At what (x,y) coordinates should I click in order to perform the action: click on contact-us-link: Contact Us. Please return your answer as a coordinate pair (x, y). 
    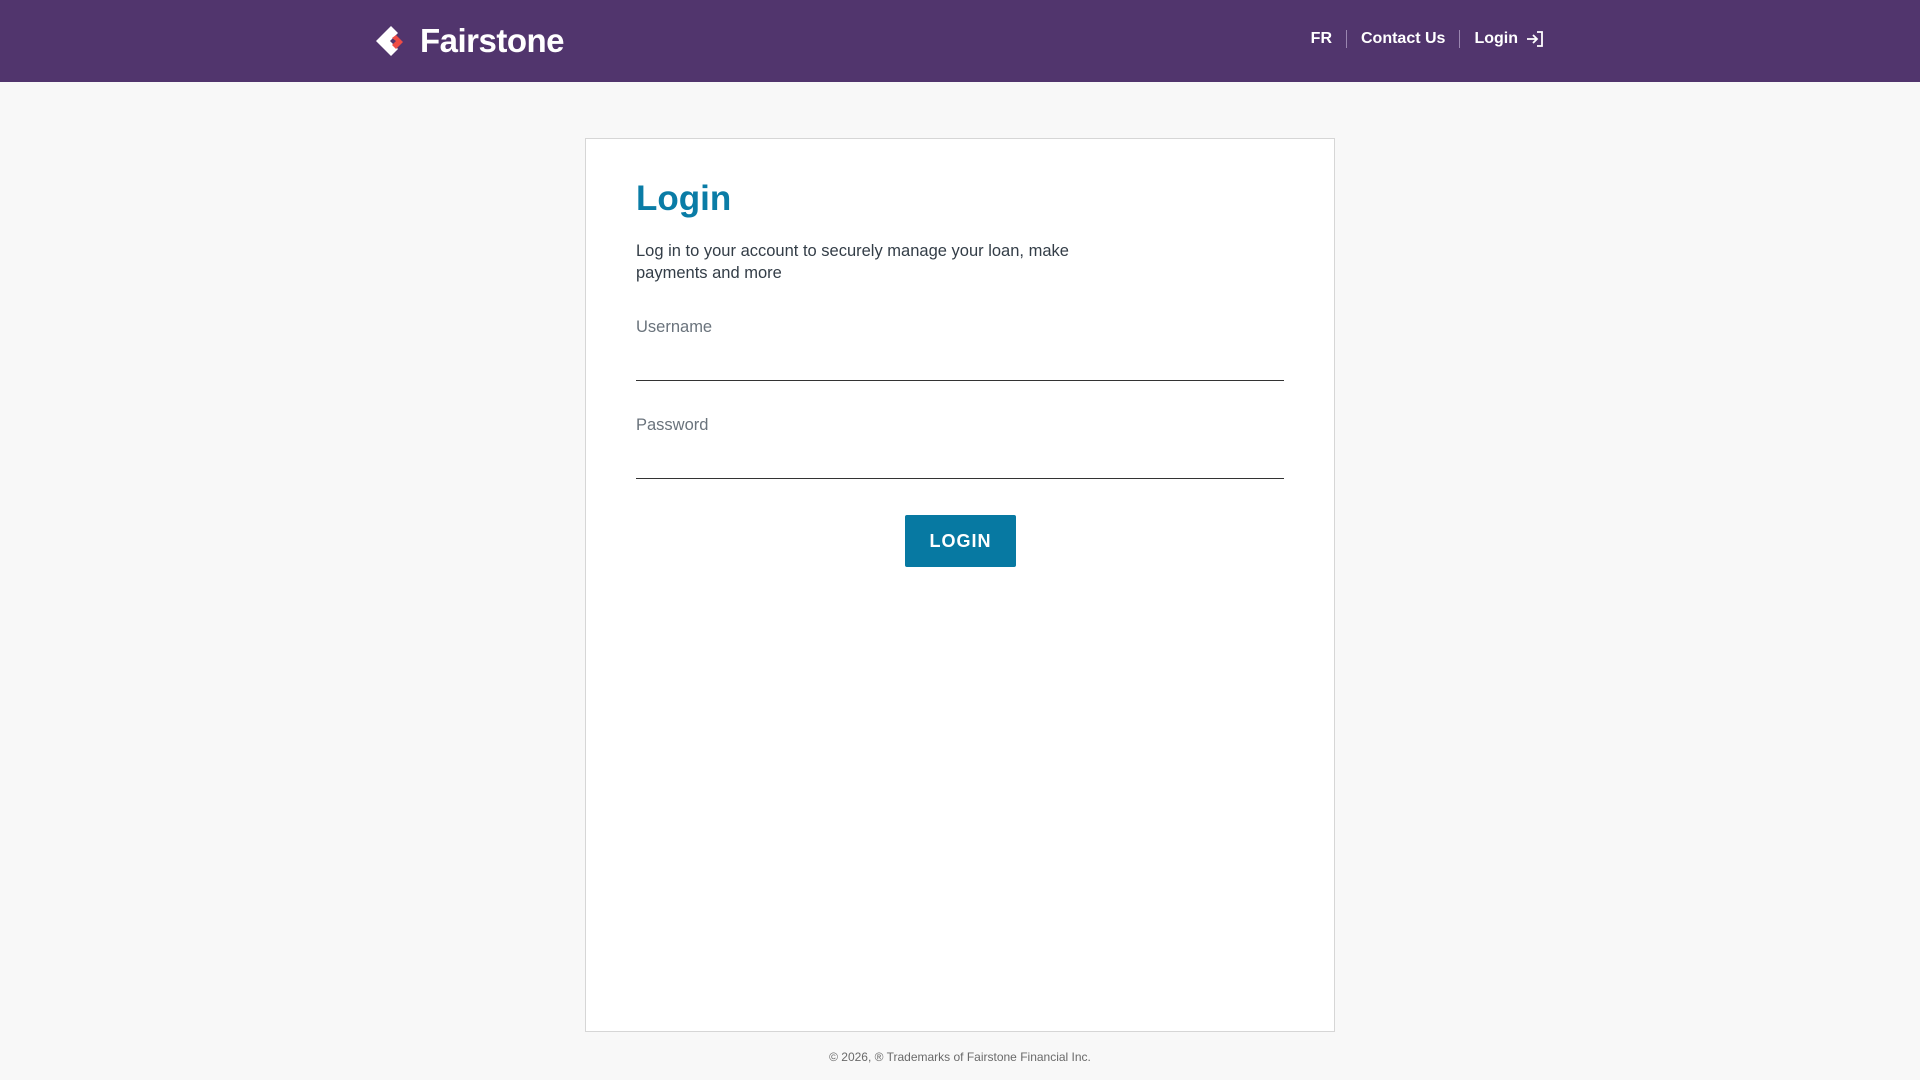
    Looking at the image, I should click on (1403, 39).